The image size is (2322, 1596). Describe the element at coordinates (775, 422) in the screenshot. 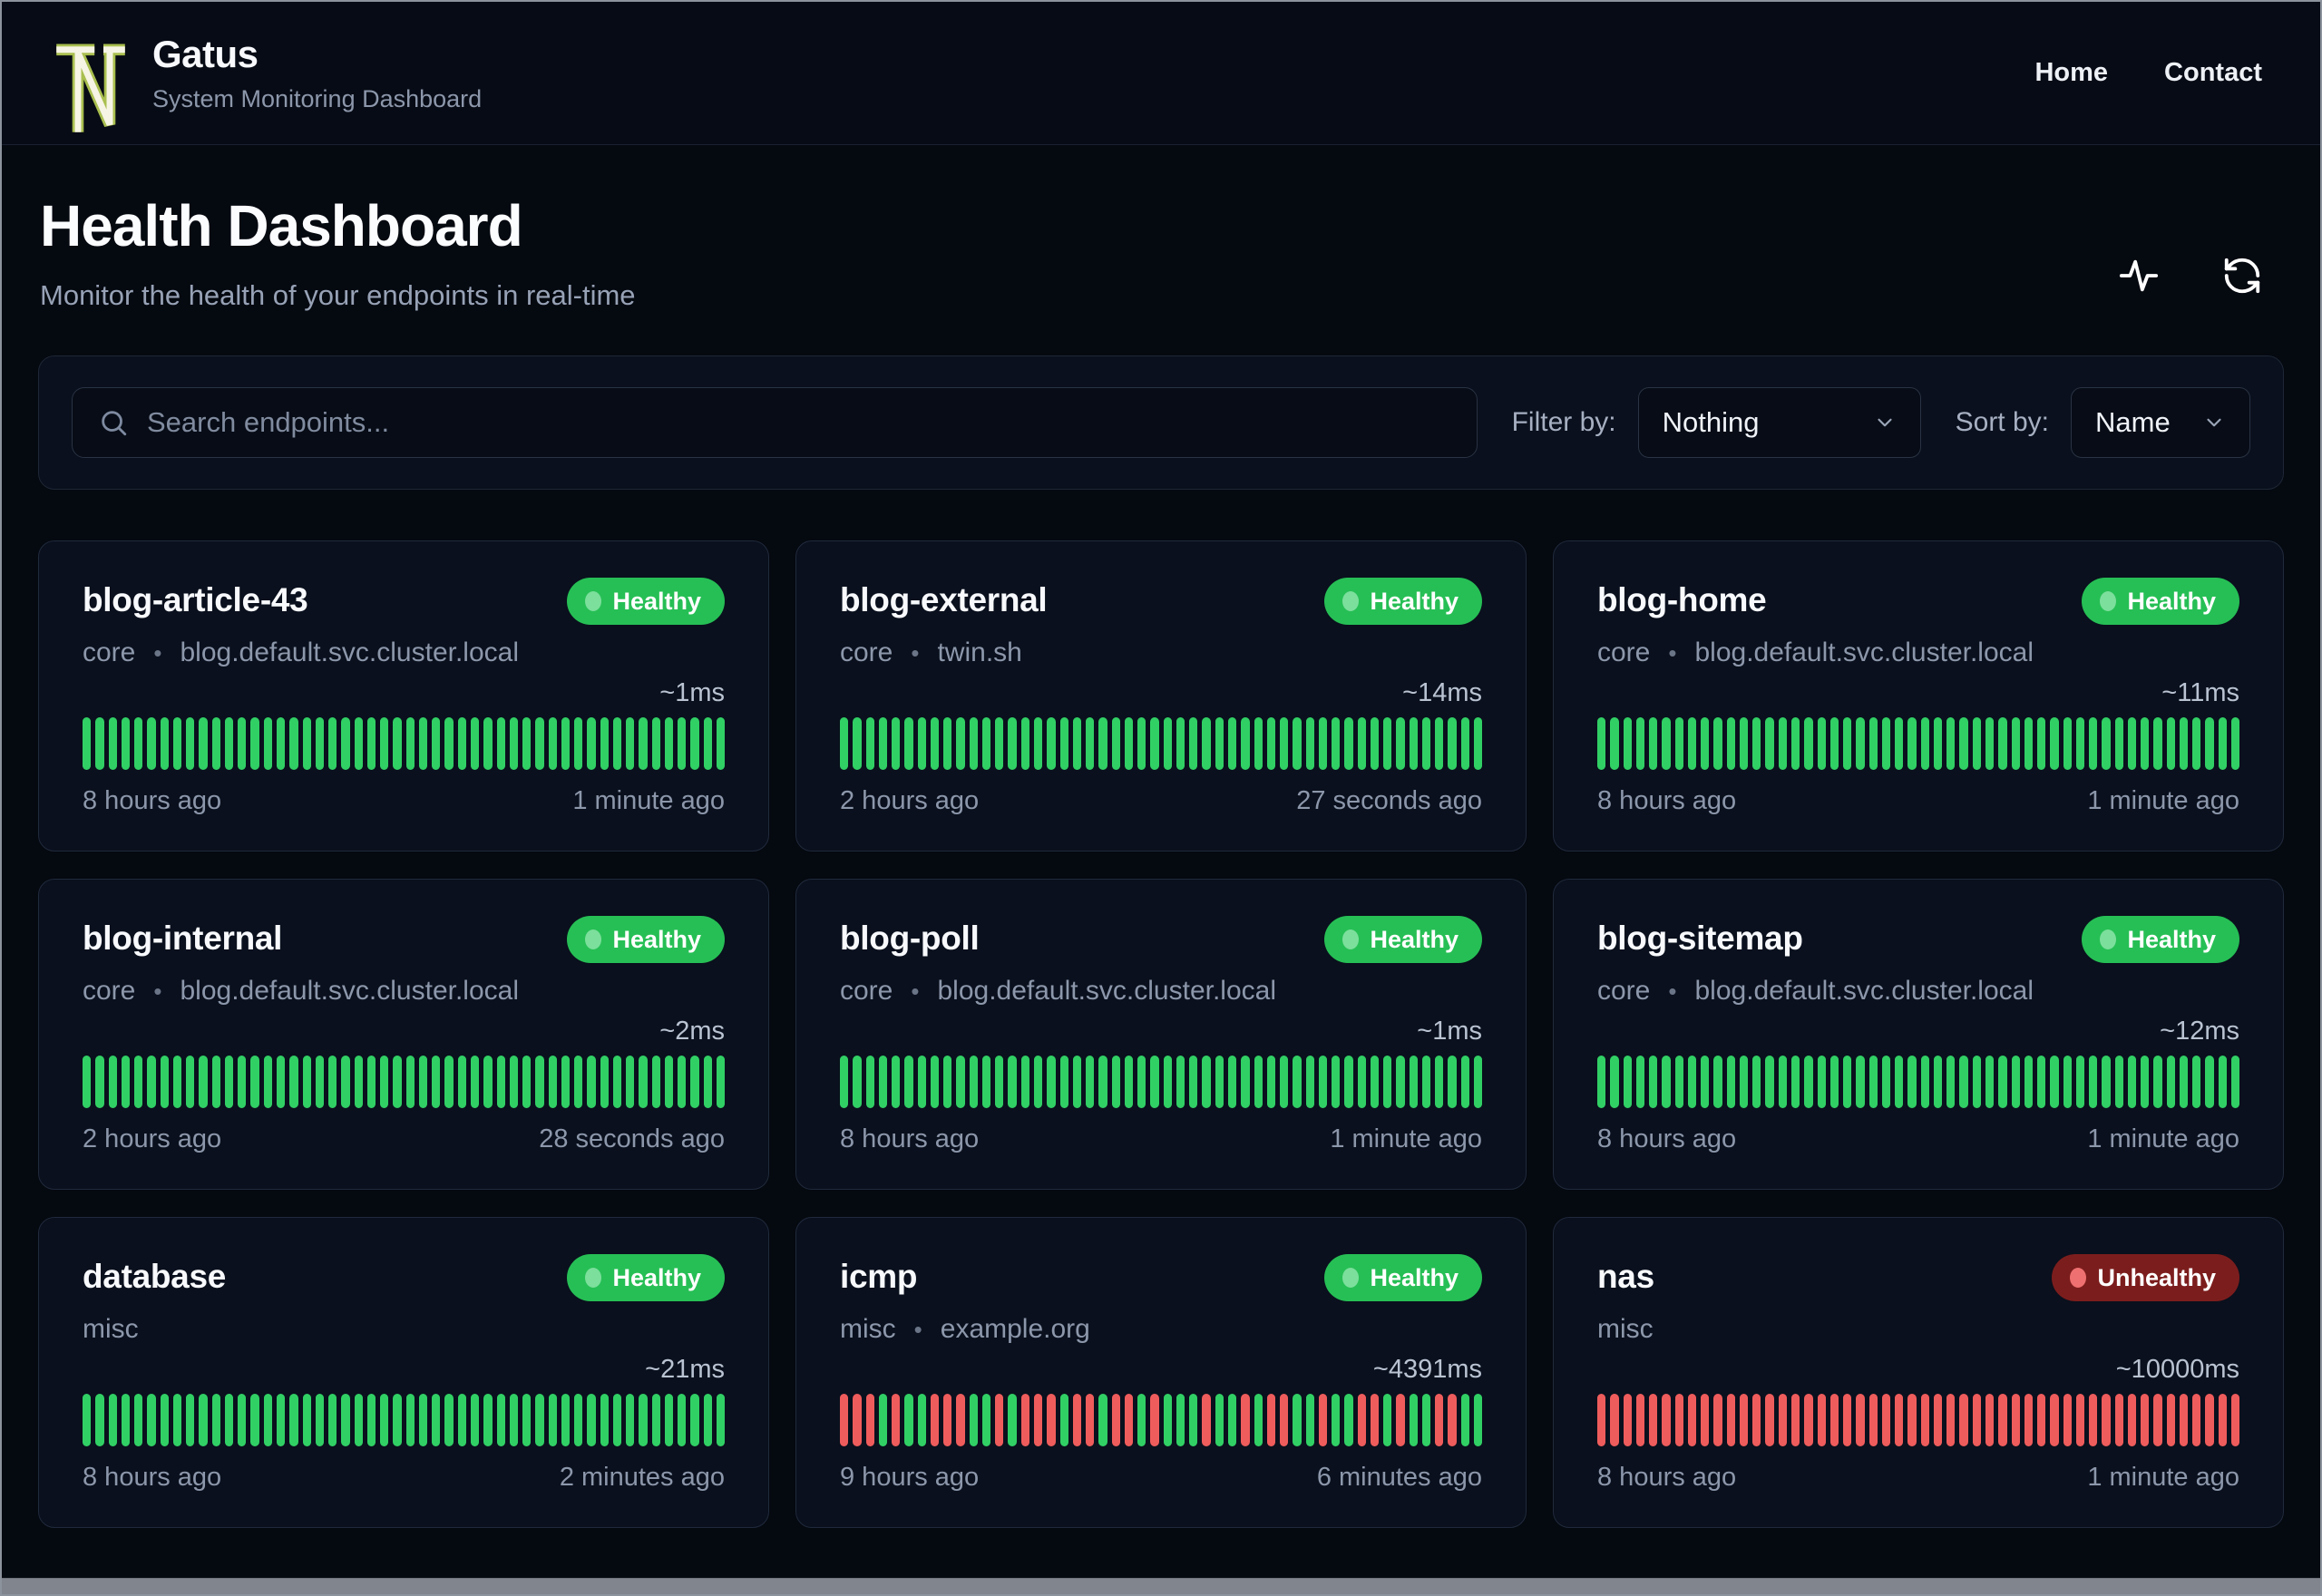

I see `search-box` at that location.